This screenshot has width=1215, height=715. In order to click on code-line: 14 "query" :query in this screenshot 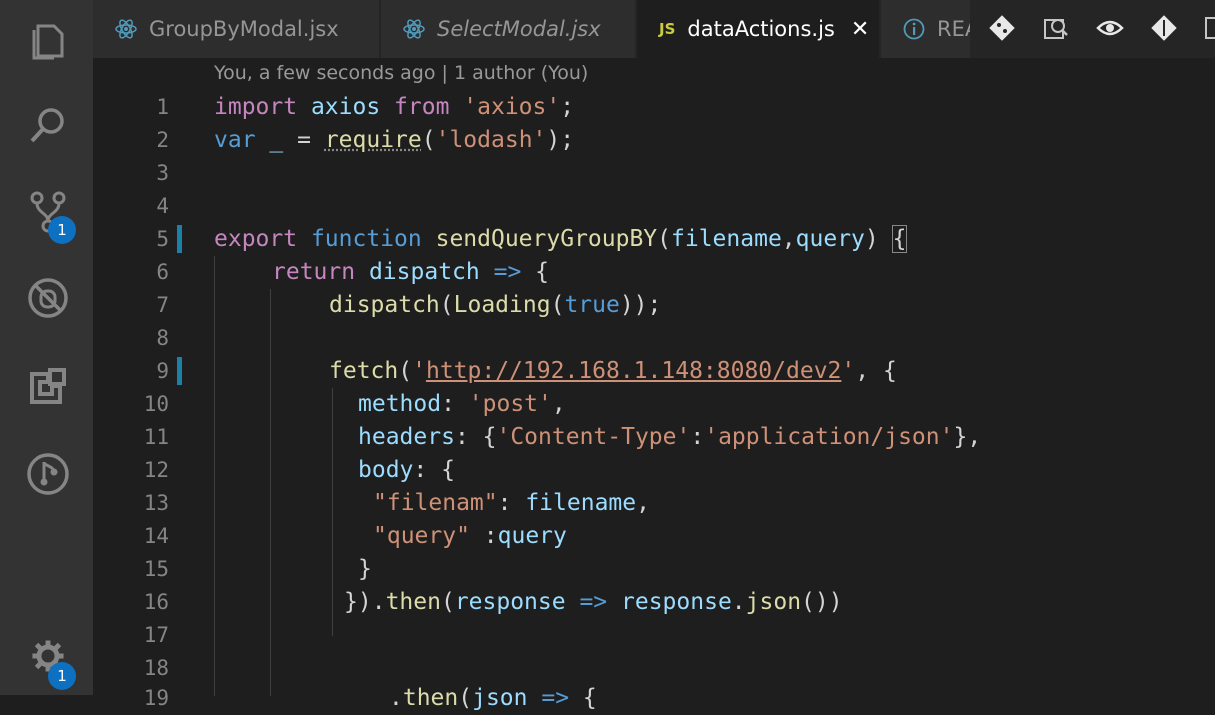, I will do `click(654, 536)`.